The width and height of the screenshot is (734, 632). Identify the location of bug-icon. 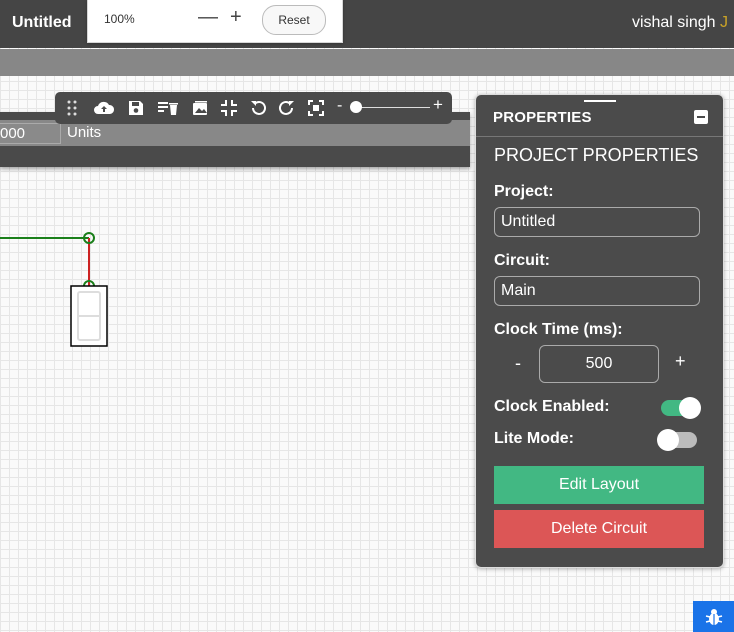
(714, 617).